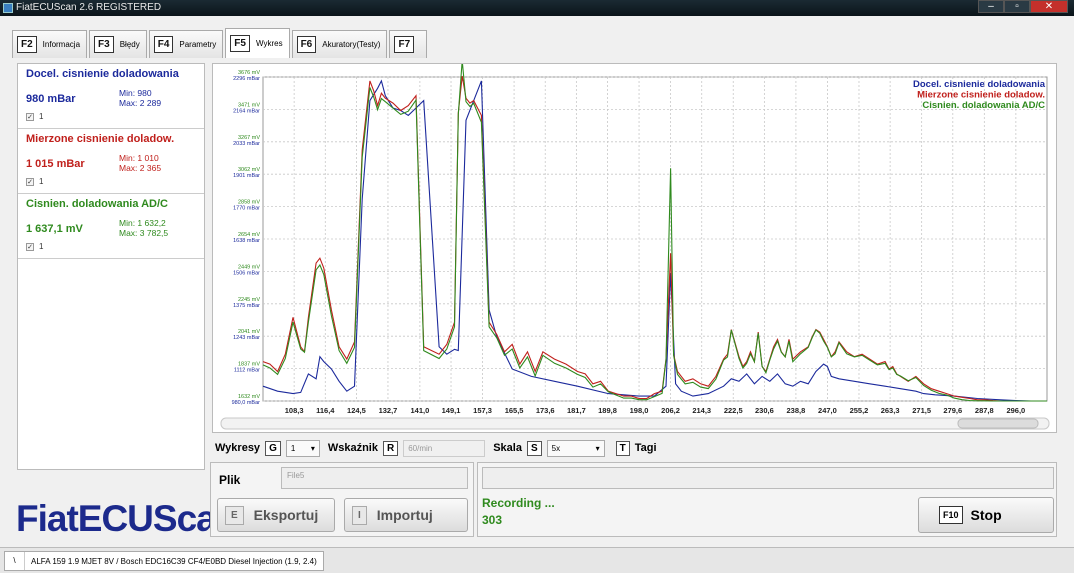  What do you see at coordinates (351, 44) in the screenshot?
I see `tab-label: Akuratory(Testy)` at bounding box center [351, 44].